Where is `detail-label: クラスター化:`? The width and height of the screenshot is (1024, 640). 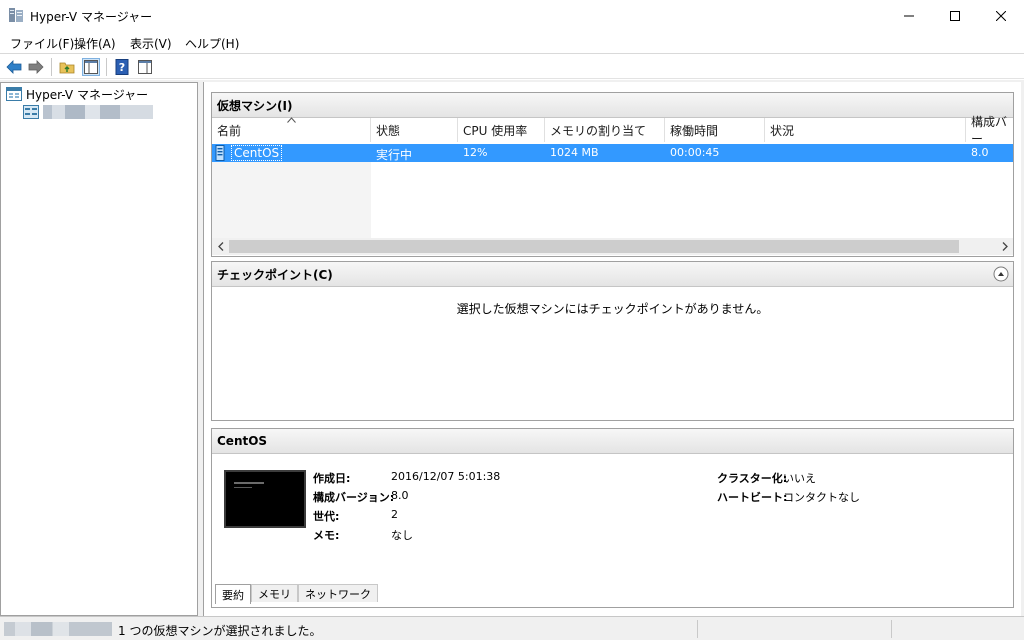 detail-label: クラスター化: is located at coordinates (752, 478).